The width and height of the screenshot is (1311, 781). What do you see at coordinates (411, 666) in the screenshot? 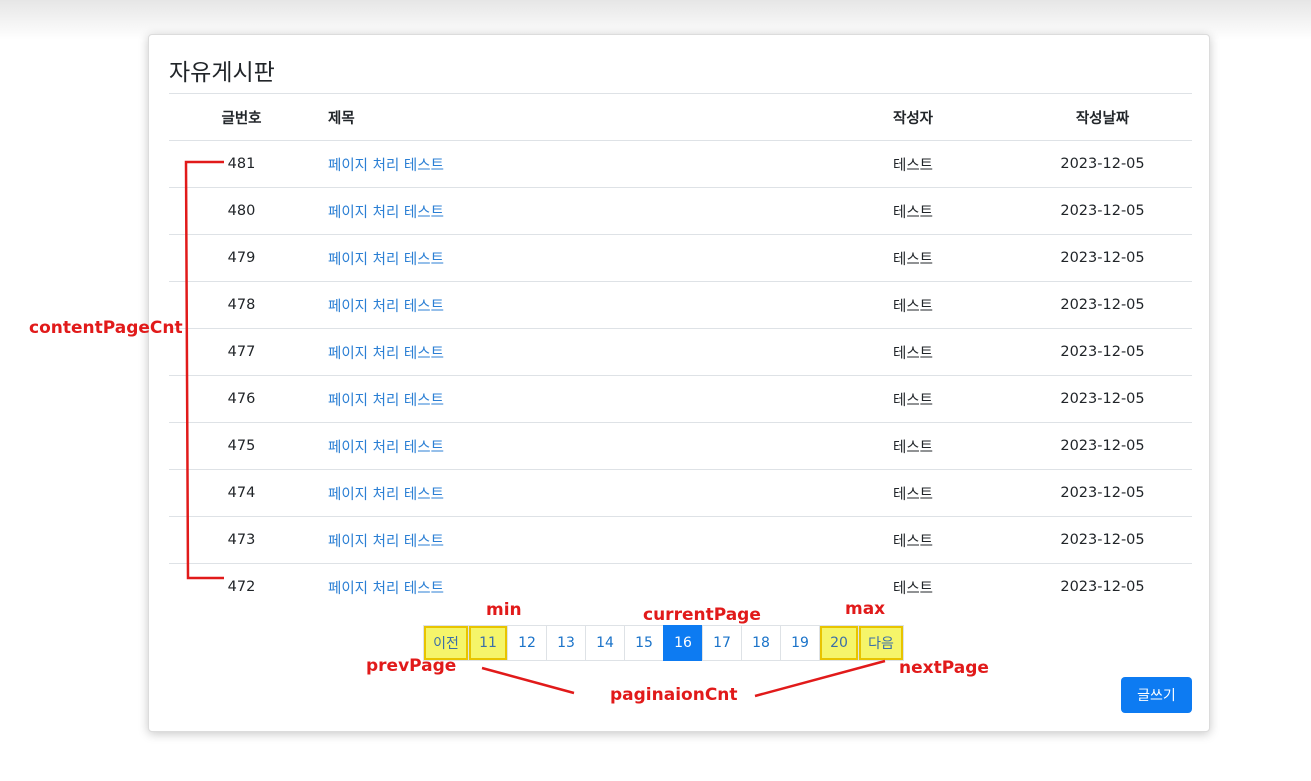
I see `annotation-prev-page: prevPage` at bounding box center [411, 666].